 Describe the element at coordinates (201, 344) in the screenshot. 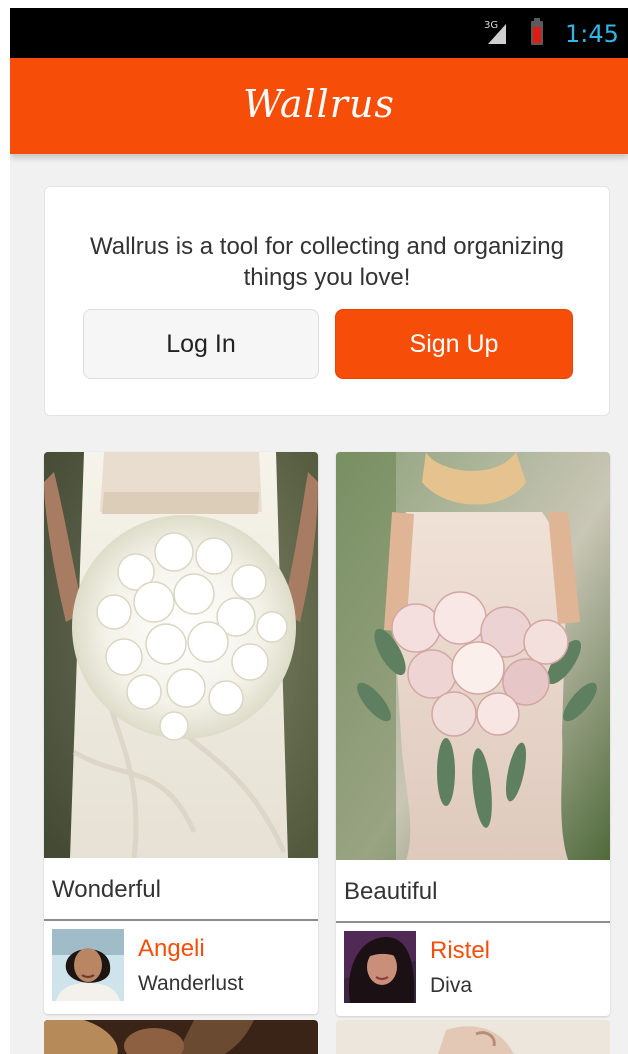

I see `login-button: Log In` at that location.